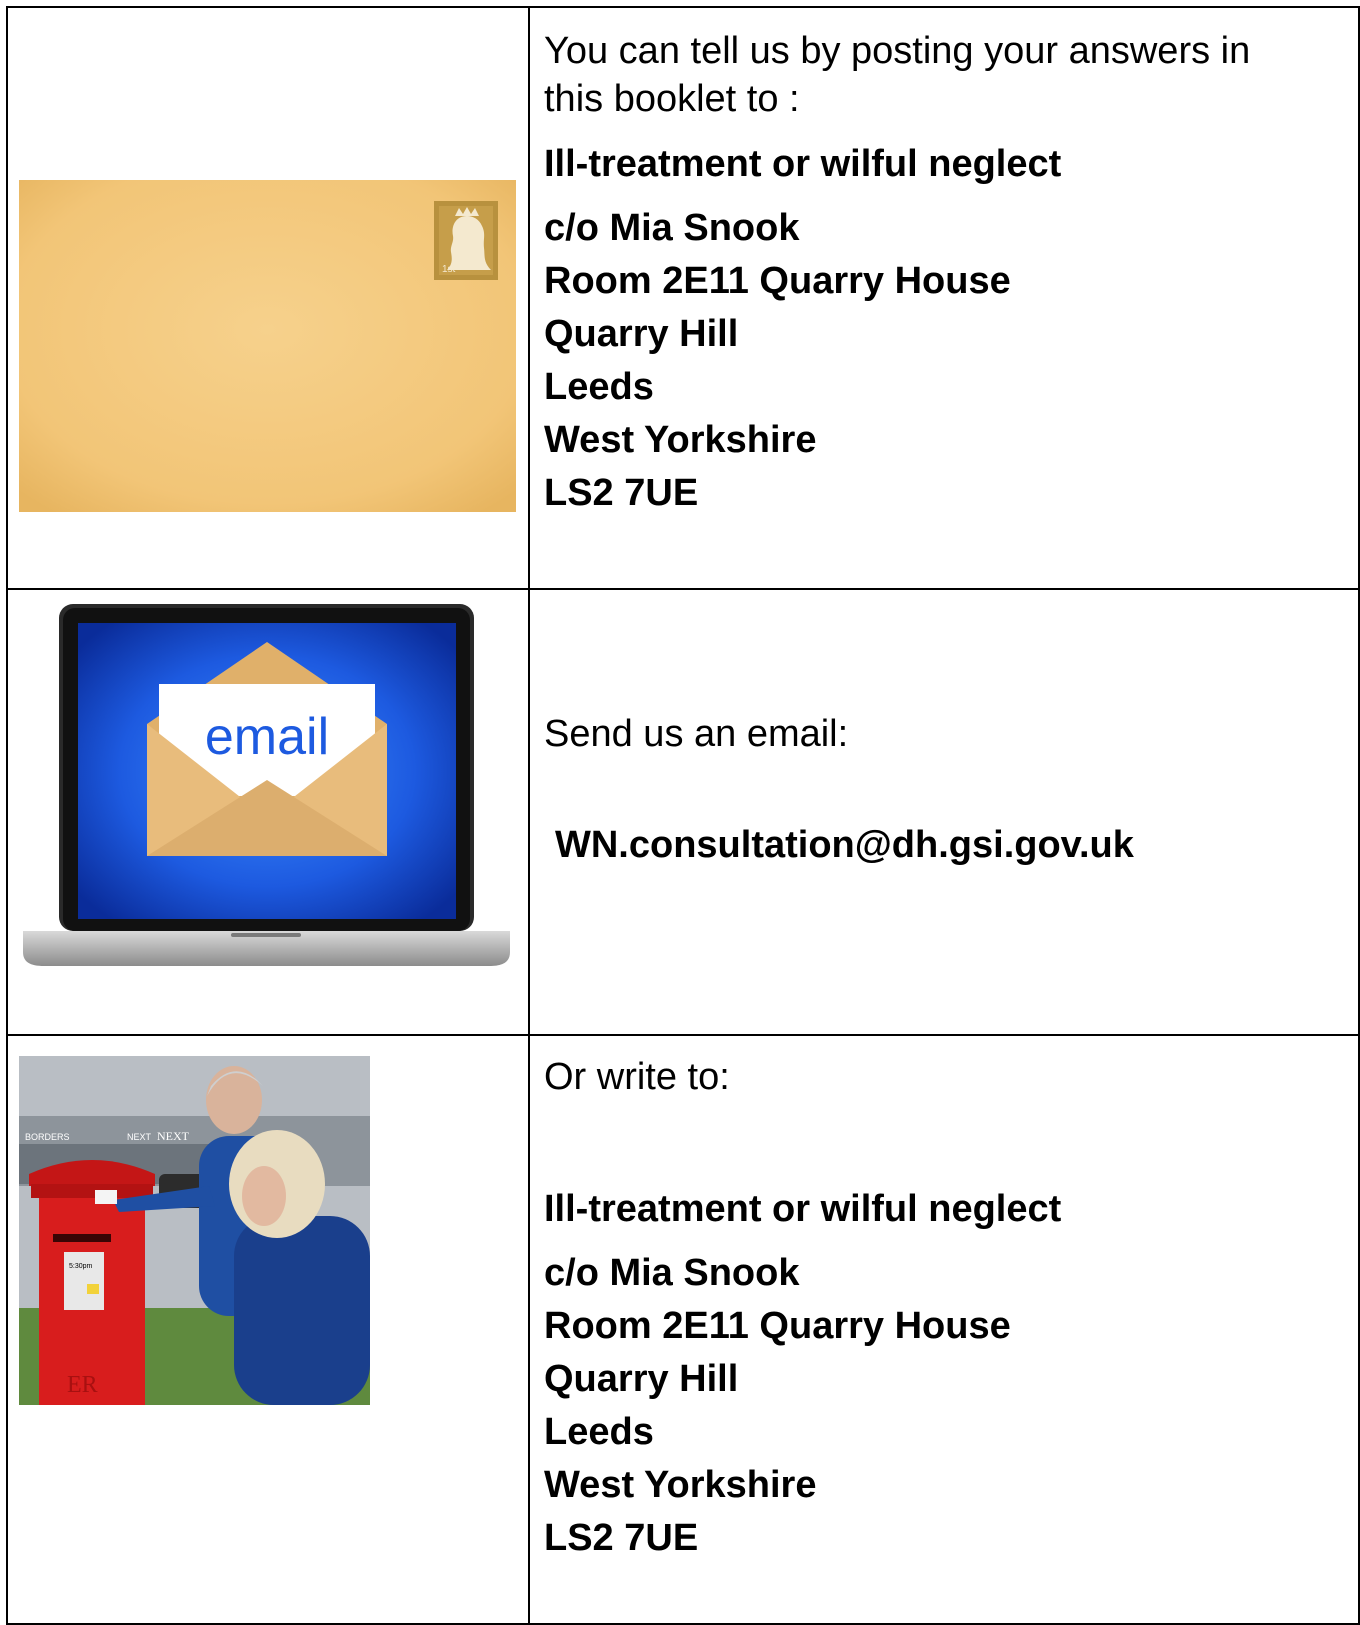 The height and width of the screenshot is (1625, 1360). I want to click on write-intro: Or write to:, so click(637, 1077).